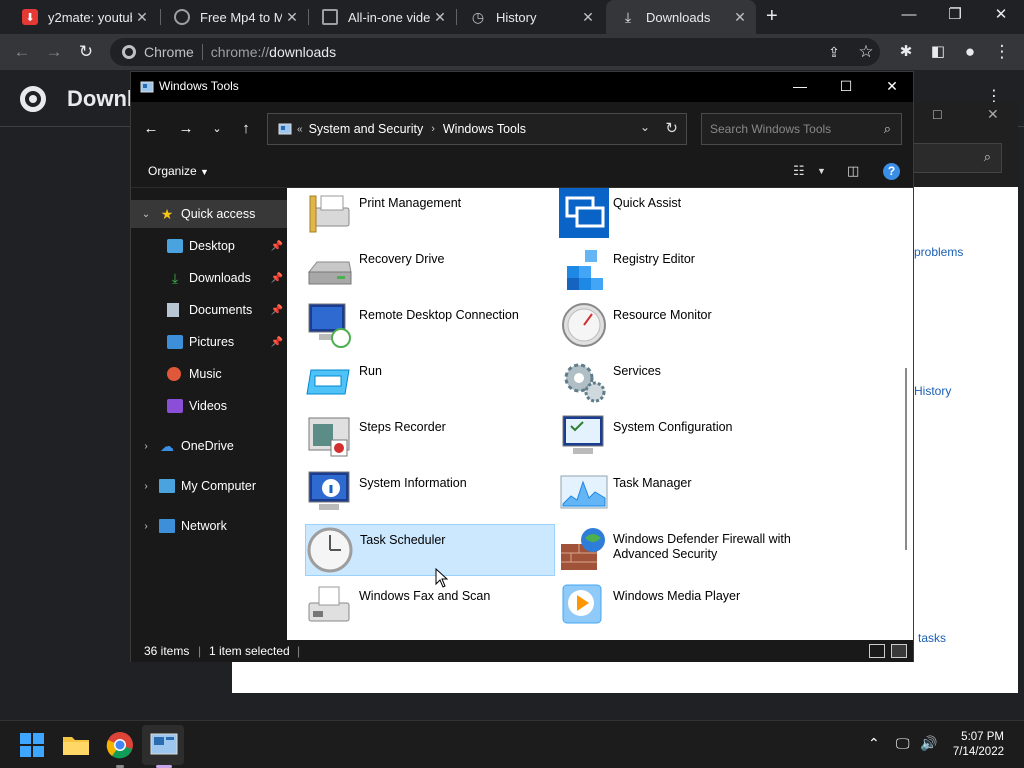 This screenshot has height=768, width=1024. Describe the element at coordinates (76, 745) in the screenshot. I see `file-explorer-icon` at that location.